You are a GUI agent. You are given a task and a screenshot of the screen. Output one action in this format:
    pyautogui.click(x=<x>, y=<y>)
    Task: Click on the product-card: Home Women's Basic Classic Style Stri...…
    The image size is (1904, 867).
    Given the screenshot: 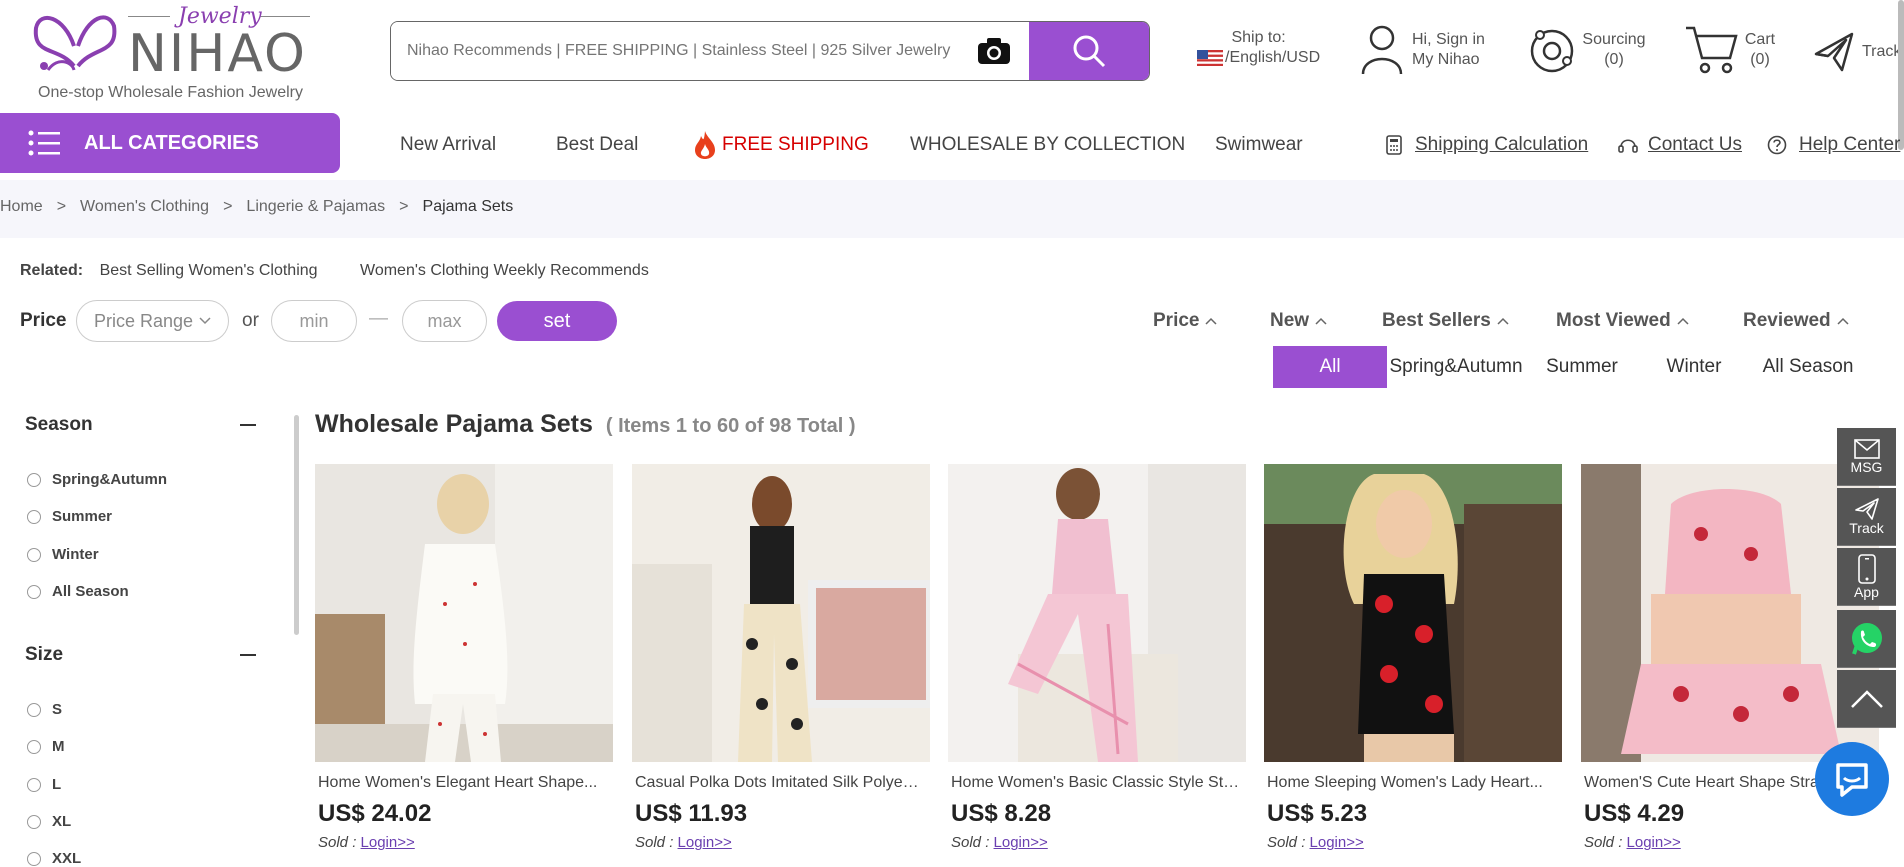 What is the action you would take?
    pyautogui.click(x=1097, y=661)
    